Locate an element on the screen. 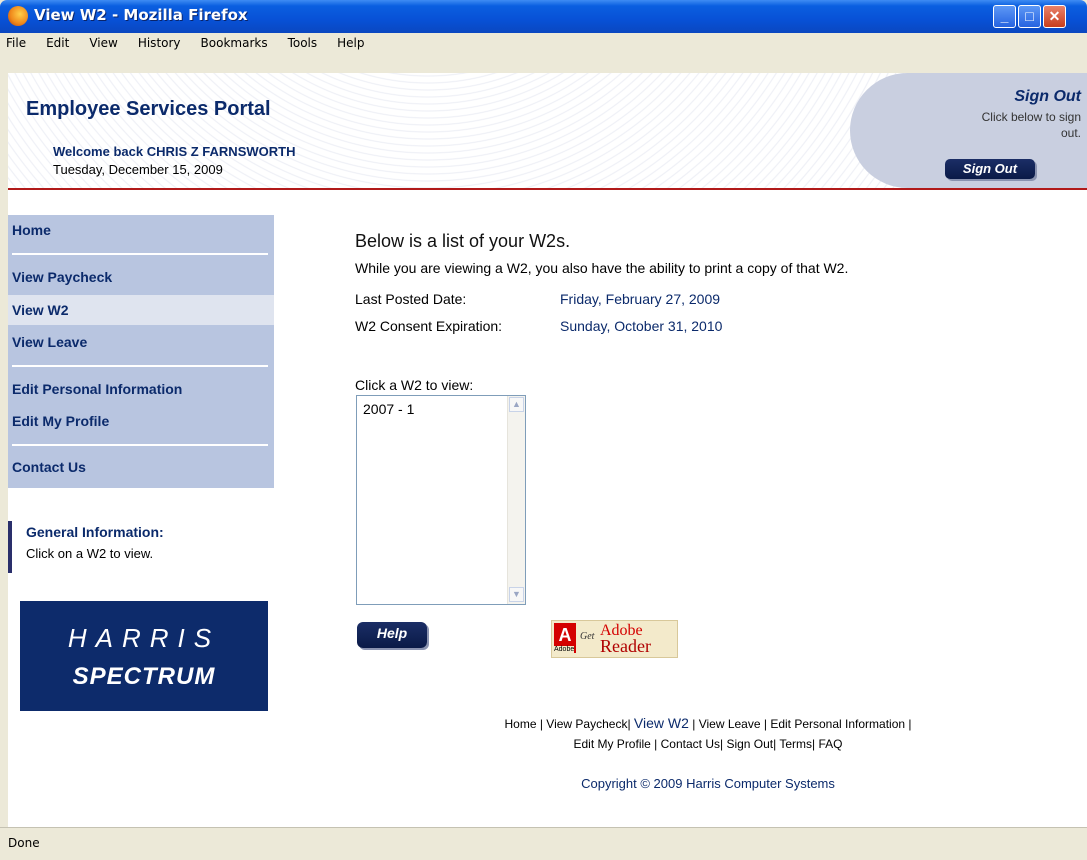 The image size is (1087, 860). get-adobe-reader-badge: A Adobe Get Adobe Reader is located at coordinates (614, 639).